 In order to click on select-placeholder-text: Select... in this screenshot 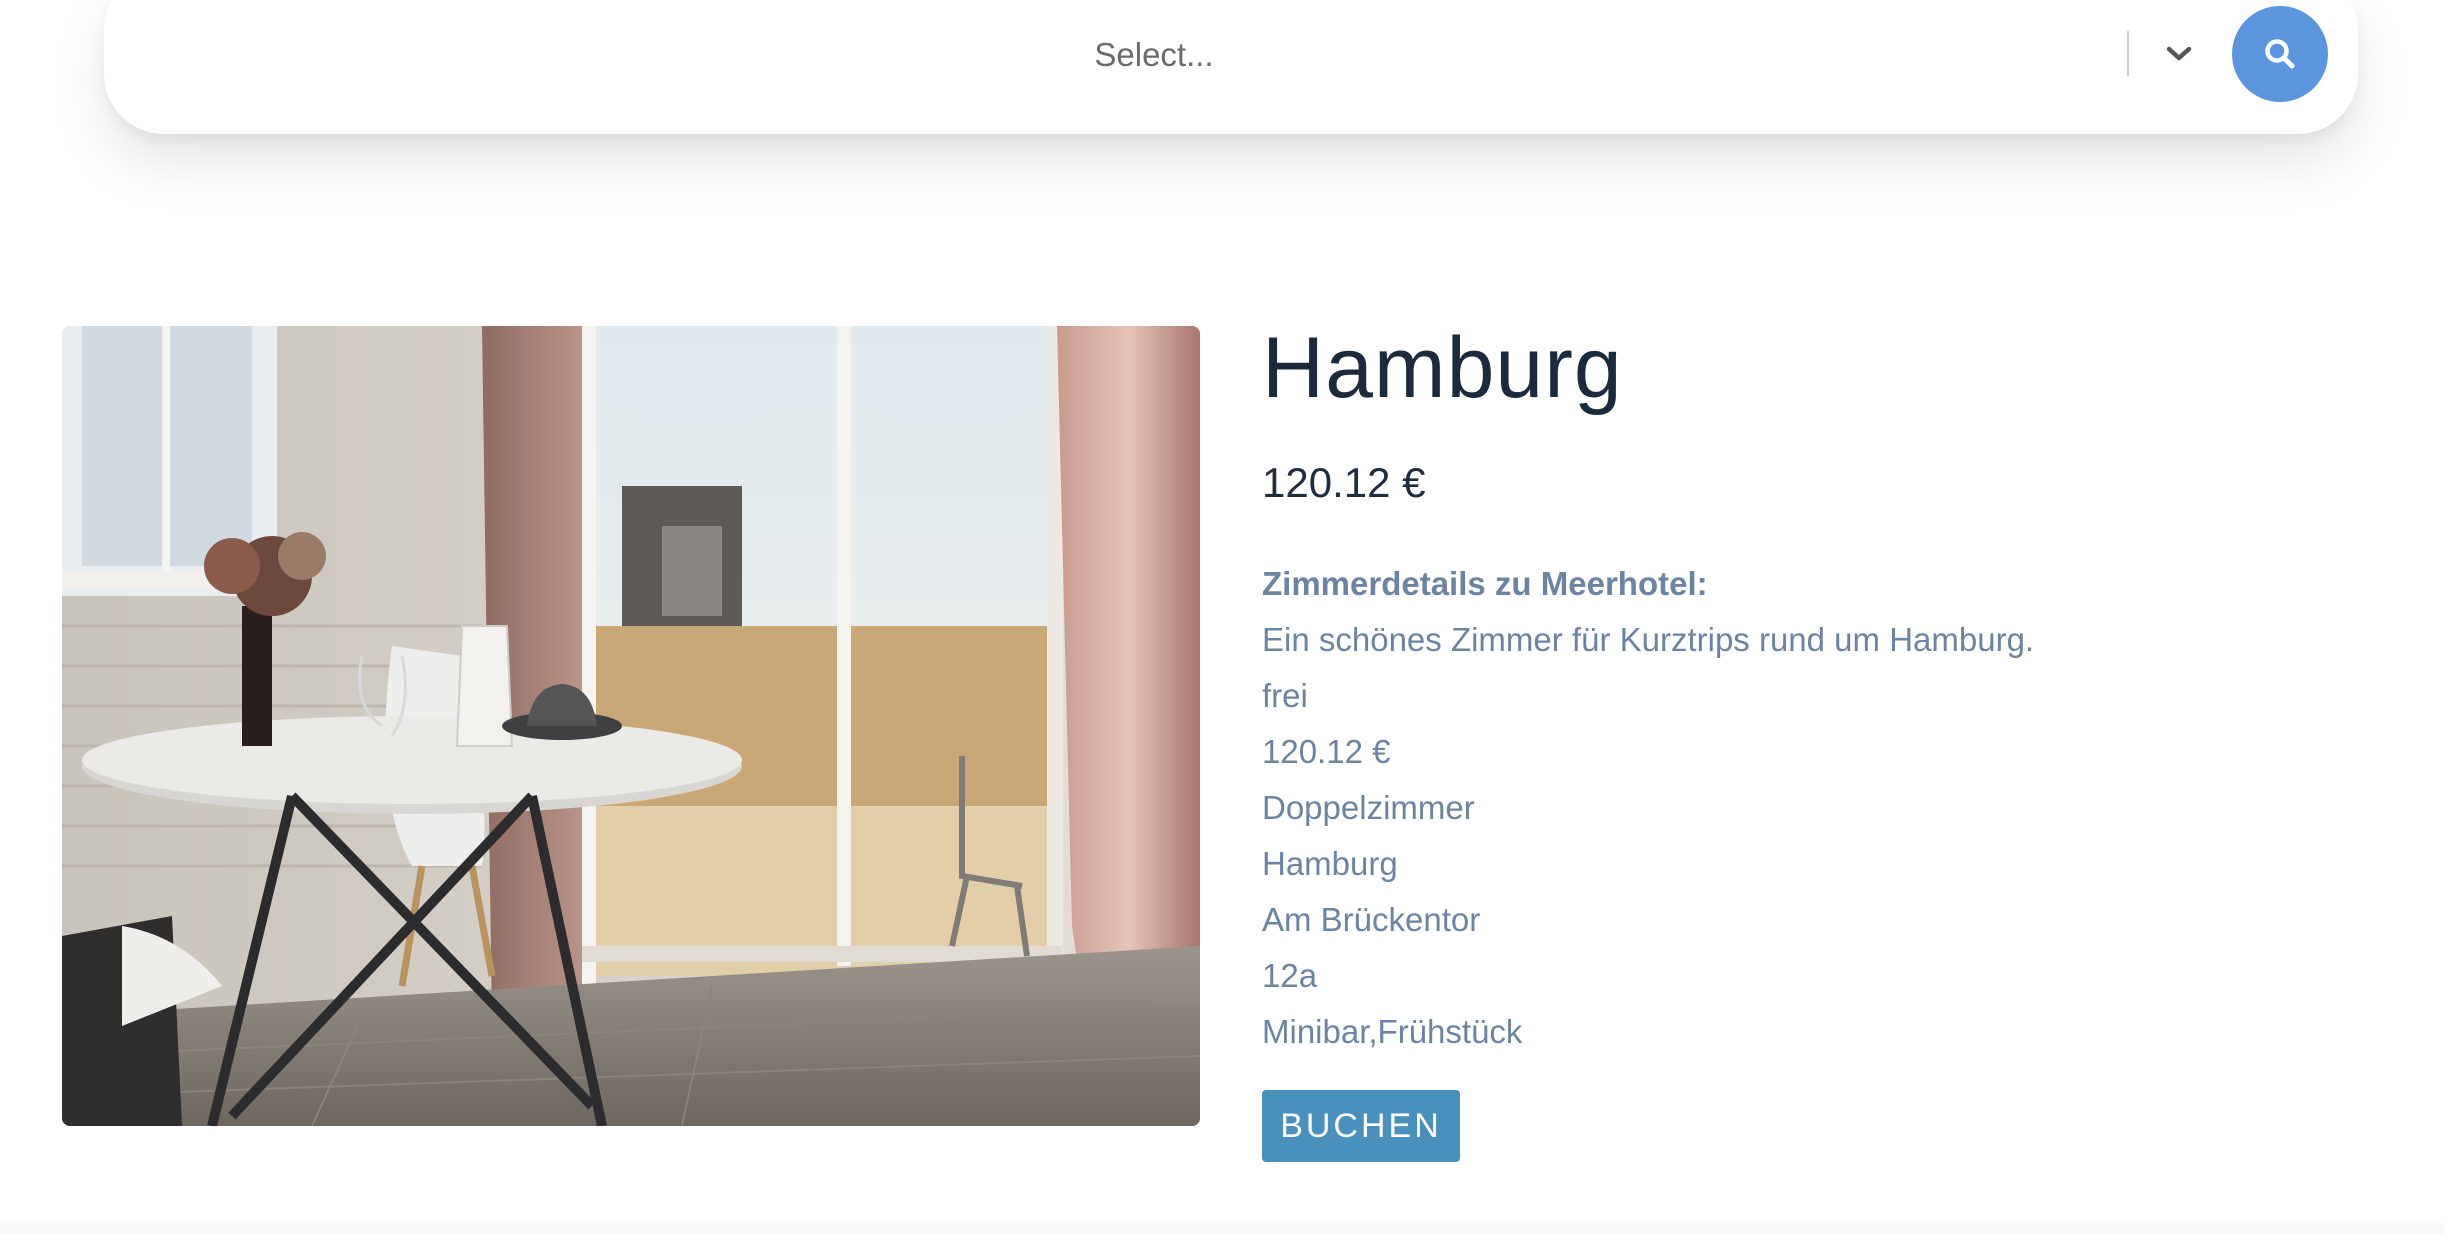, I will do `click(1154, 54)`.